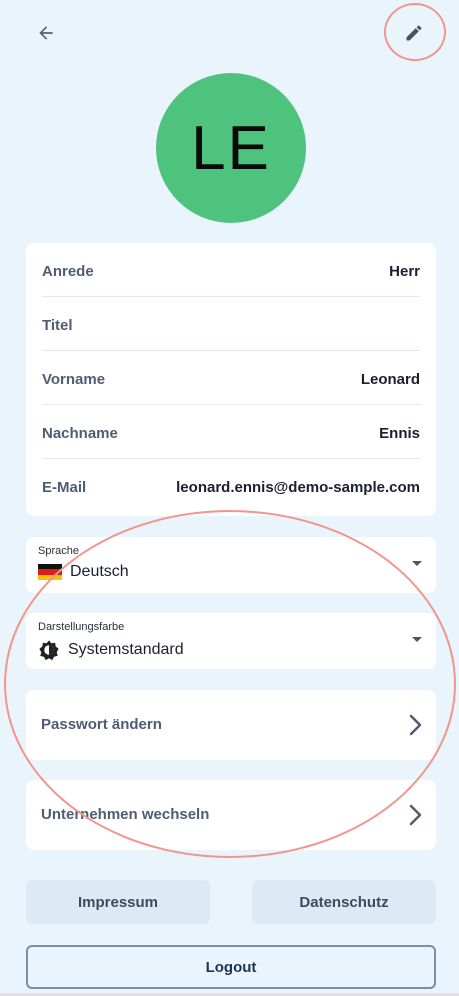  I want to click on appearance-value-row: Systemstandard, so click(111, 650).